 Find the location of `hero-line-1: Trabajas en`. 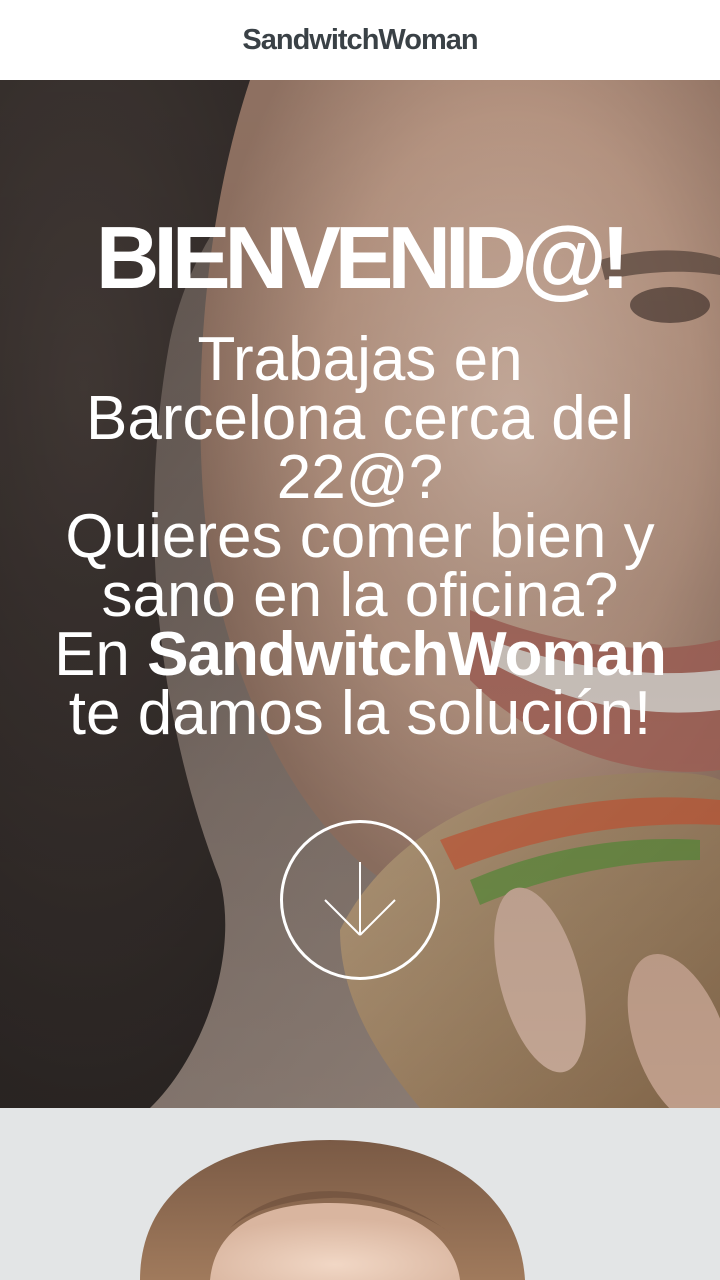

hero-line-1: Trabajas en is located at coordinates (360, 359).